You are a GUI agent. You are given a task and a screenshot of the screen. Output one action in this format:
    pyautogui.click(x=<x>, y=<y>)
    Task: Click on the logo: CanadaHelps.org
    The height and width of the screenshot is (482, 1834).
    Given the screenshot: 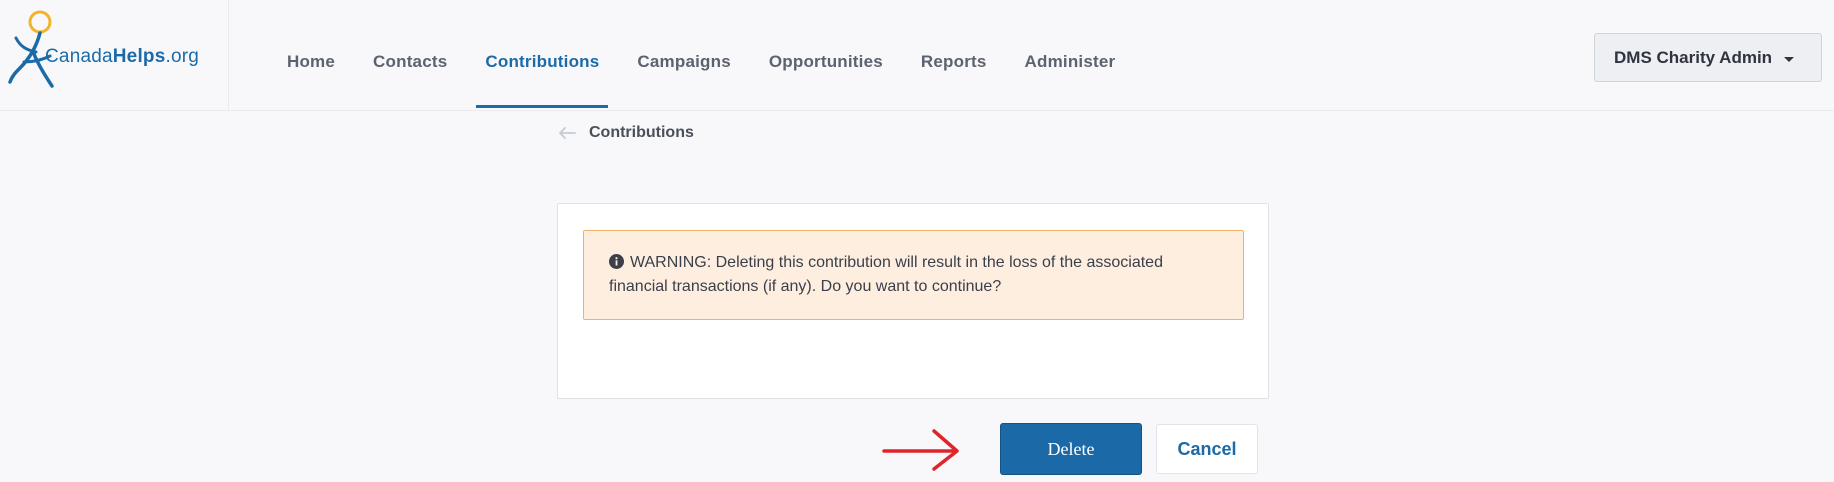 What is the action you would take?
    pyautogui.click(x=114, y=55)
    